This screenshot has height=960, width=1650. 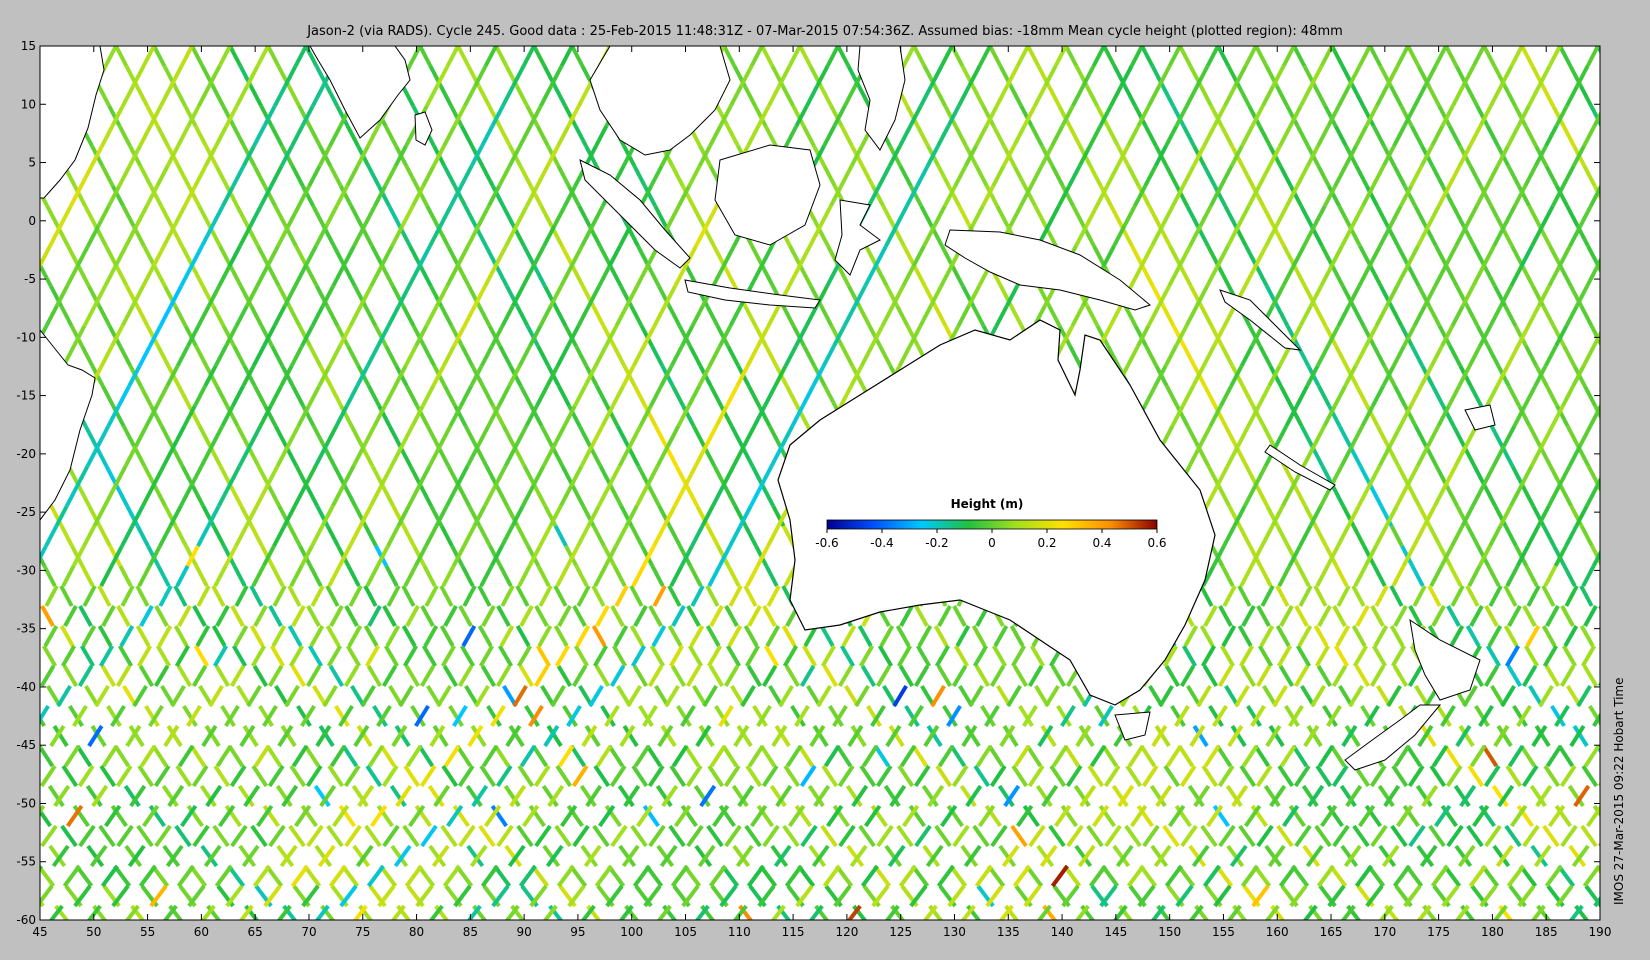 I want to click on colorbar-tick-label: 0.6, so click(x=1156, y=543).